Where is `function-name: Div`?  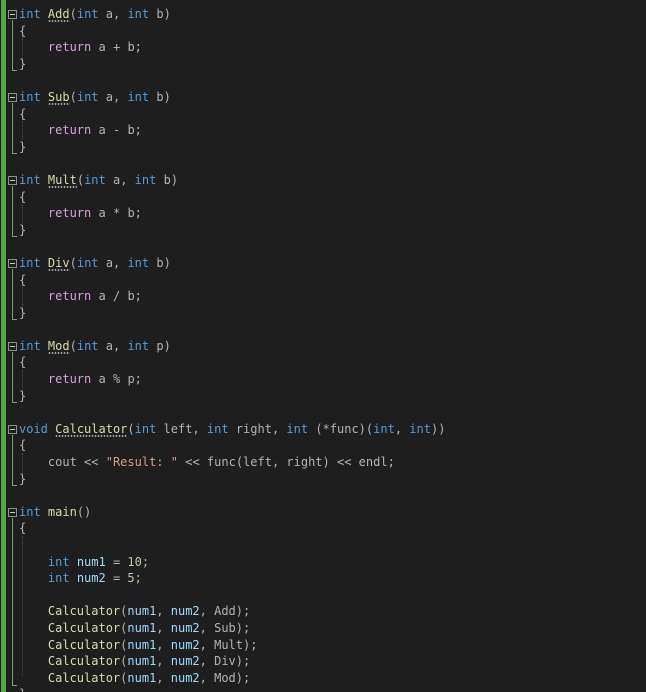
function-name: Div is located at coordinates (58, 263).